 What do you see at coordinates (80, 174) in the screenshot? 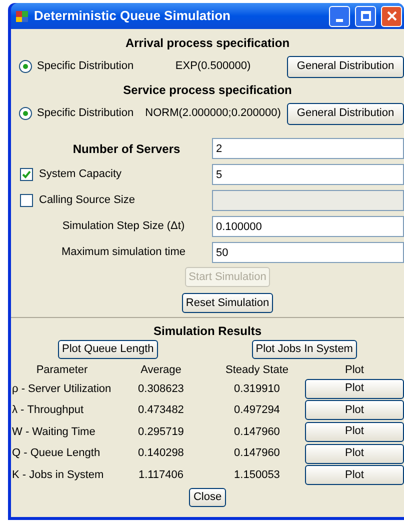
I see `field-label: System Capacity` at bounding box center [80, 174].